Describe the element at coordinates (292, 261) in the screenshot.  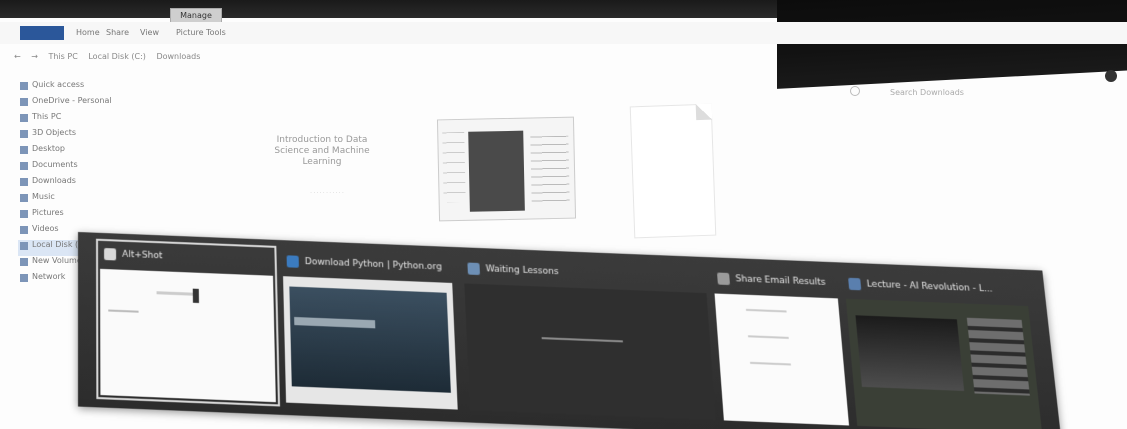
I see `browser-icon` at that location.